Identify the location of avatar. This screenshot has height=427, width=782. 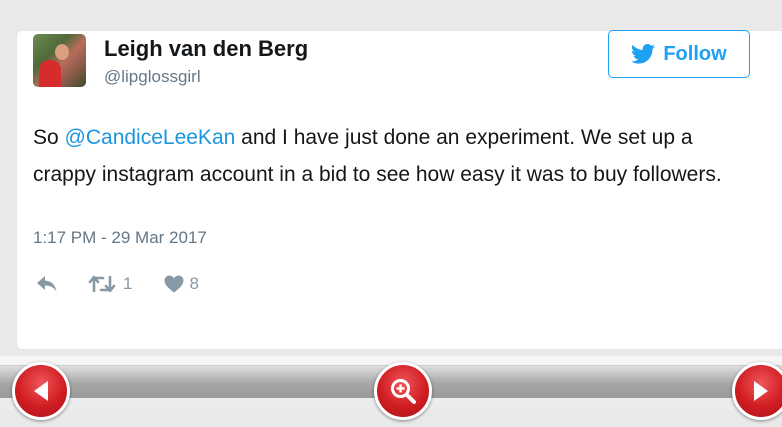
(59, 60).